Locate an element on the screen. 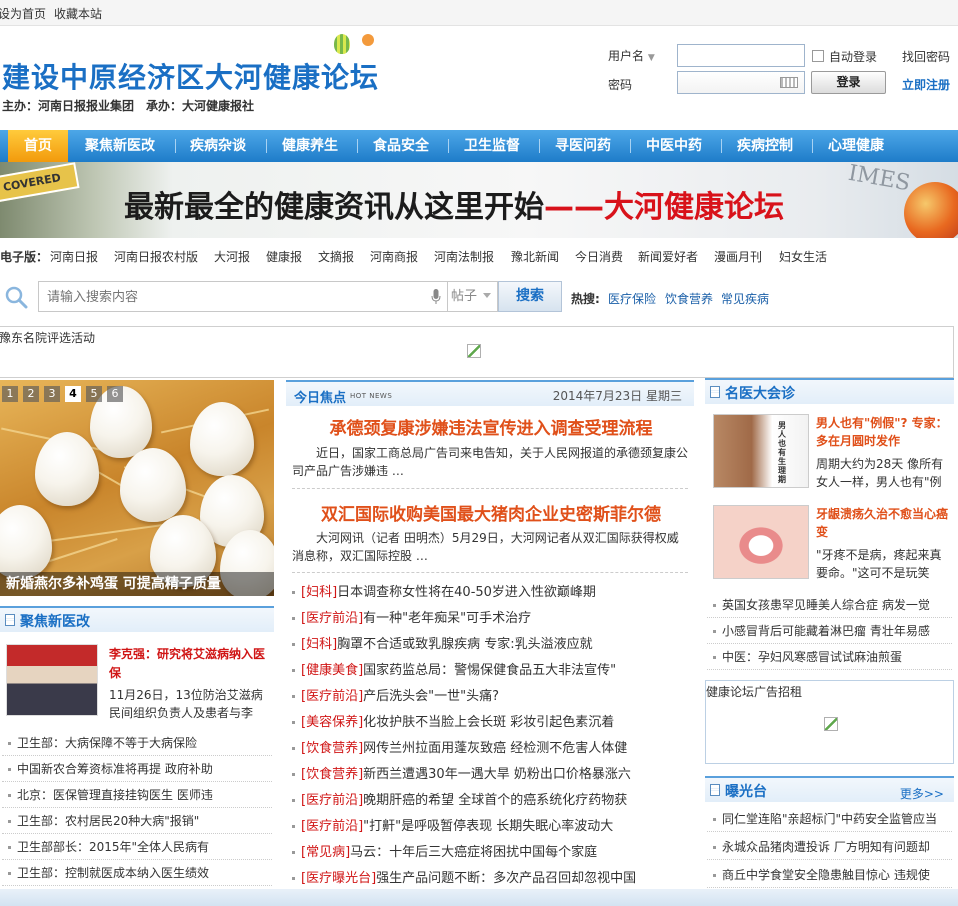 The width and height of the screenshot is (958, 906). nav-tcm: 中医中药 is located at coordinates (674, 146).